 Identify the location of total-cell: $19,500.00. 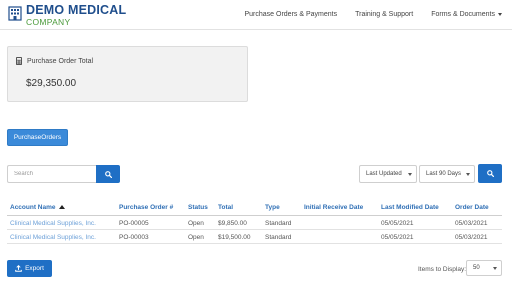
(234, 237).